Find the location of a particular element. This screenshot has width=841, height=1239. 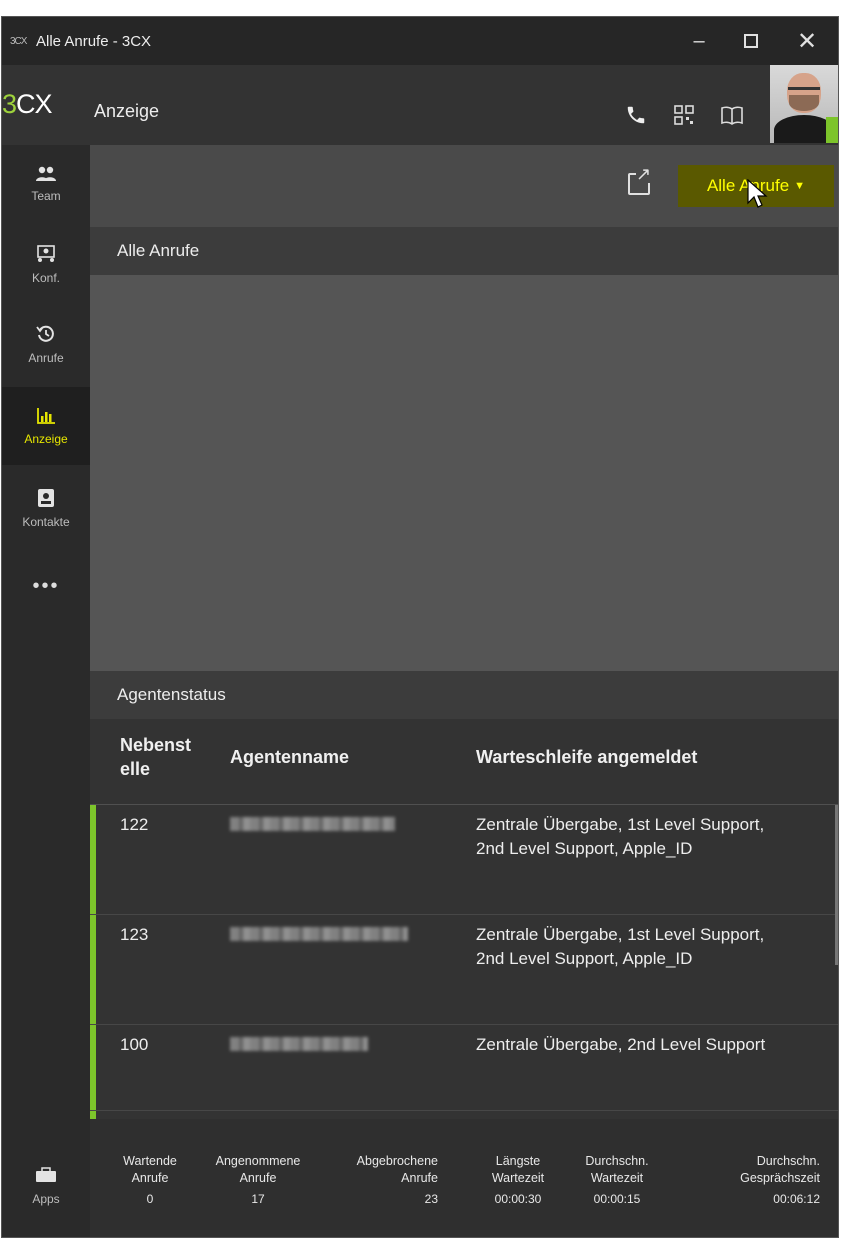

app-logo-icon: 3CX is located at coordinates (18, 41).